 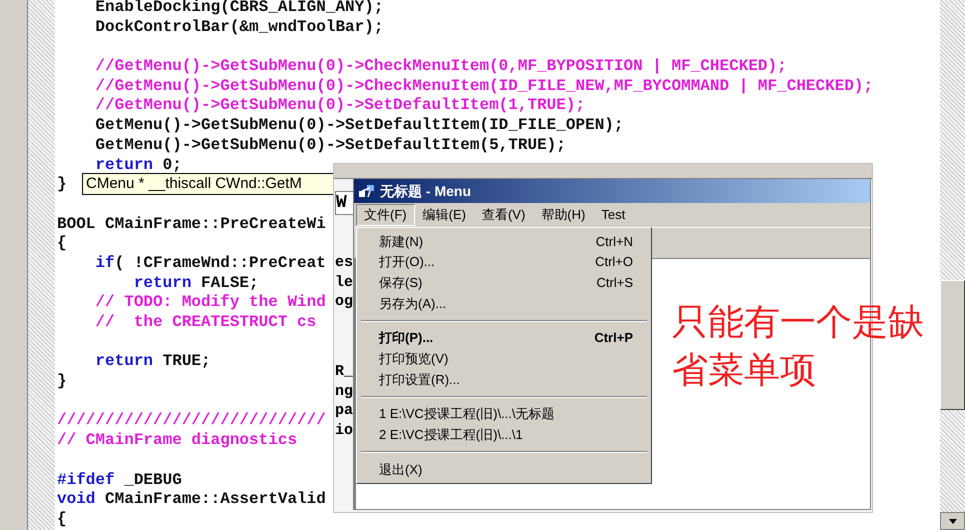 I want to click on scrollbar-thumb, so click(x=952, y=345).